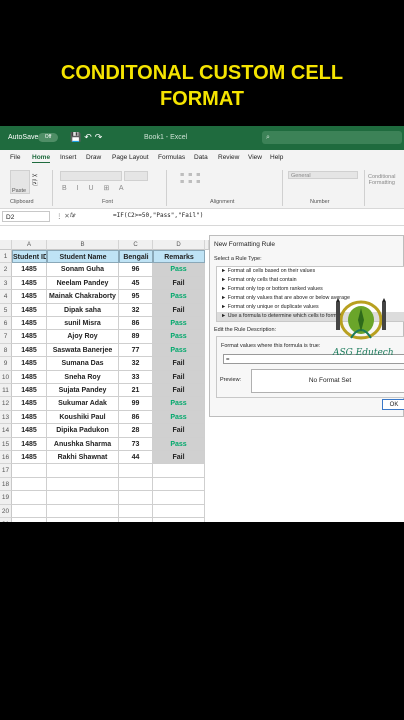  What do you see at coordinates (29, 245) in the screenshot?
I see `column-header: A` at bounding box center [29, 245].